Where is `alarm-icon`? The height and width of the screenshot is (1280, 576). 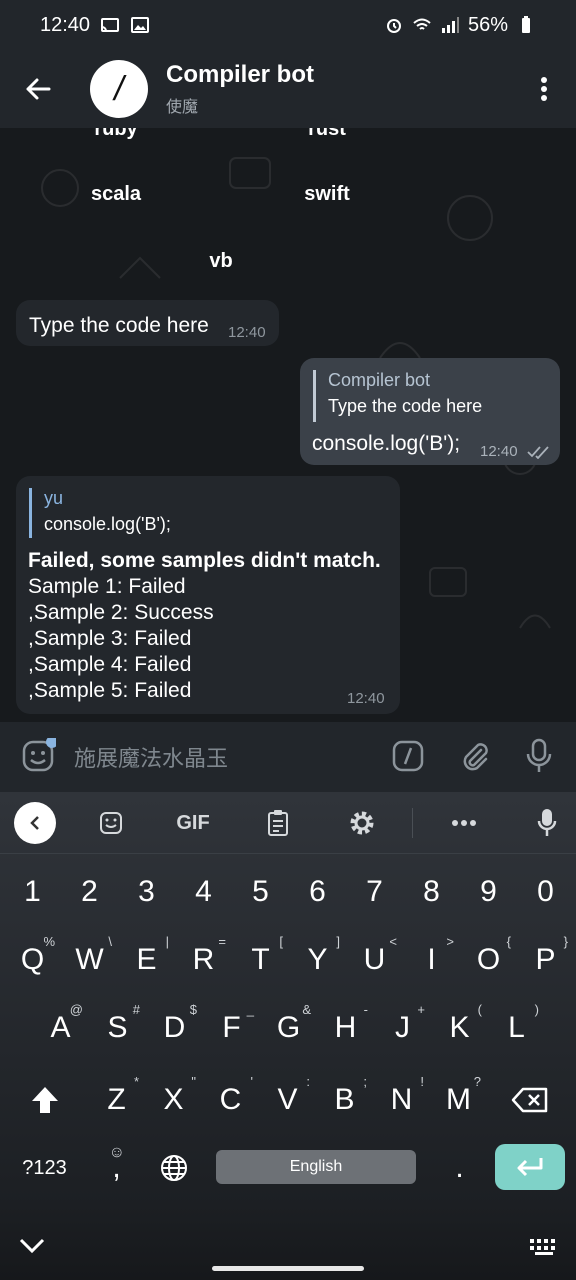 alarm-icon is located at coordinates (393, 26).